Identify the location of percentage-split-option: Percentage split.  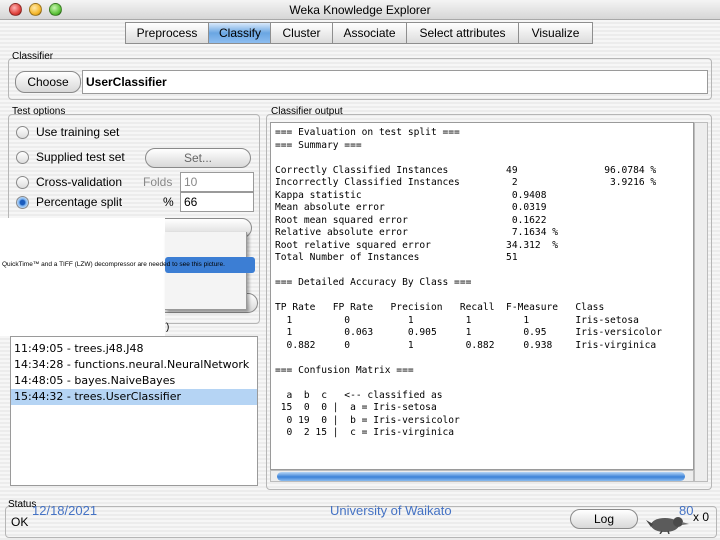
(69, 202).